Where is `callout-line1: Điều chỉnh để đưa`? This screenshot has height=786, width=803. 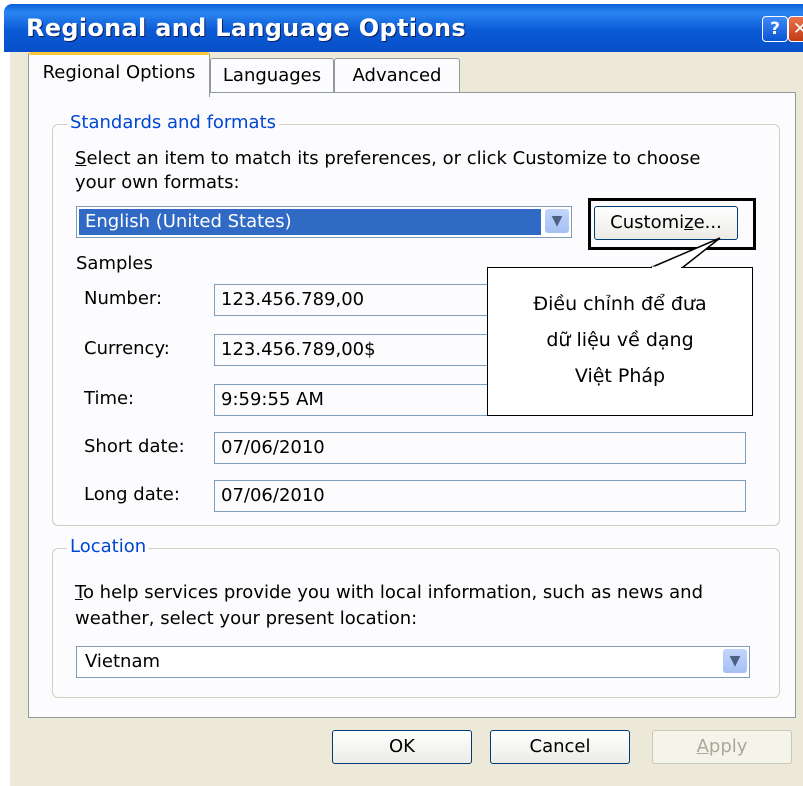 callout-line1: Điều chỉnh để đưa is located at coordinates (620, 304).